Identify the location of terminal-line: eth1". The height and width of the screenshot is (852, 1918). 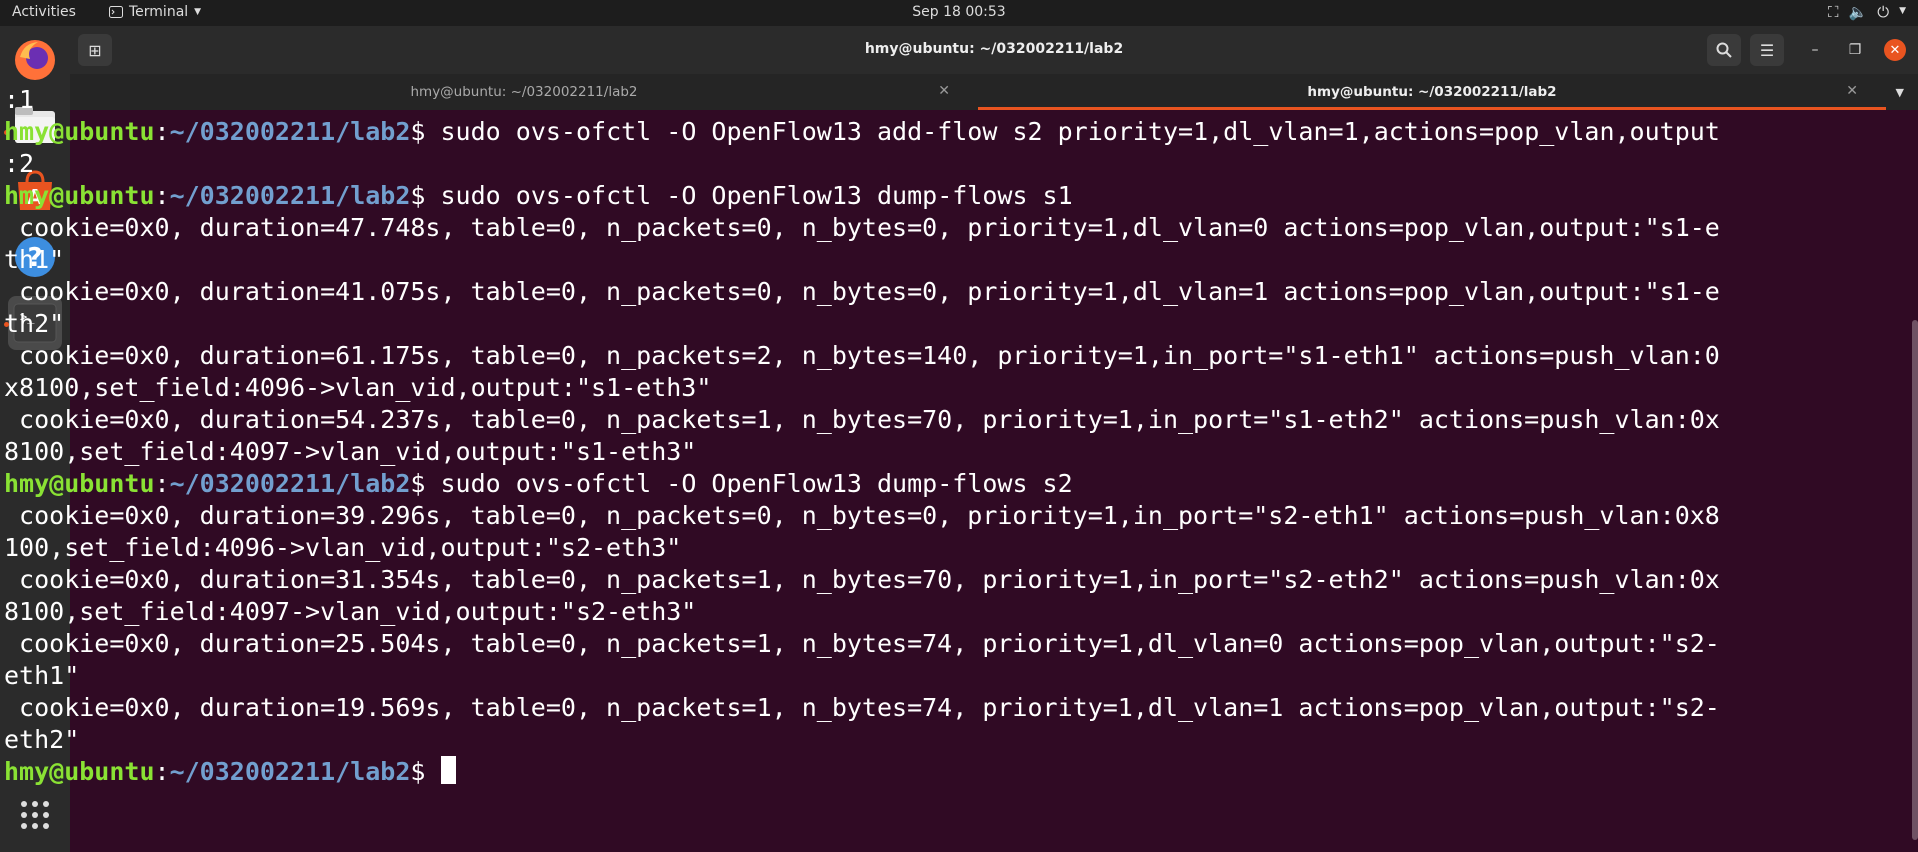
(42, 675).